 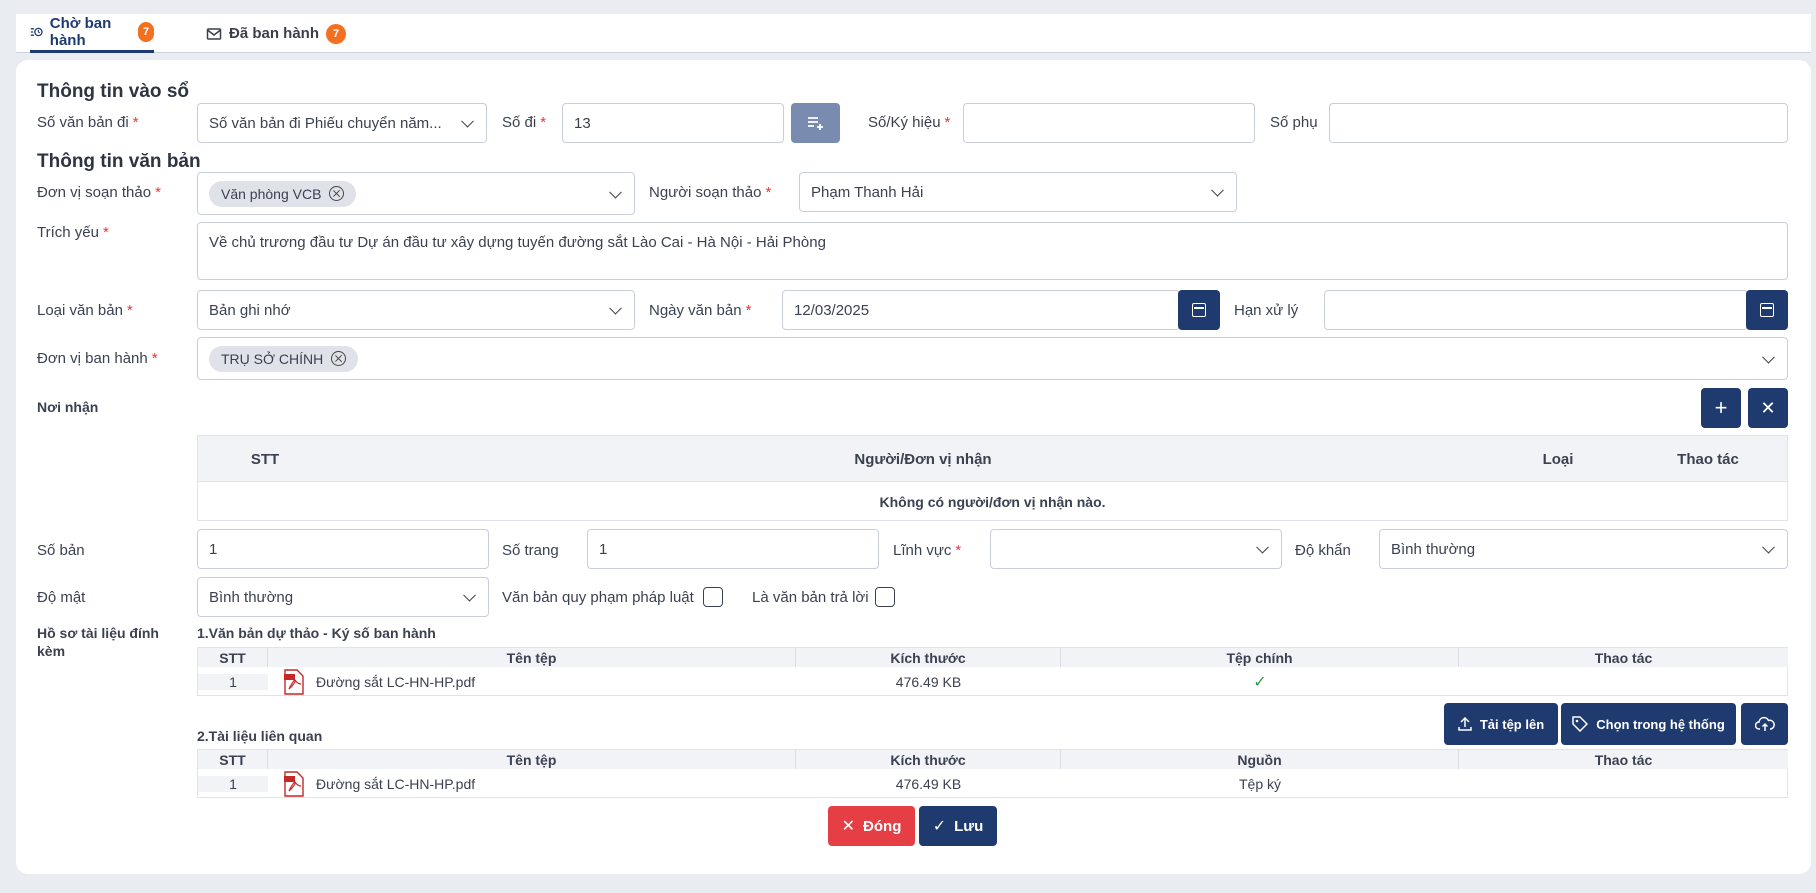 What do you see at coordinates (343, 549) in the screenshot?
I see `input-so-ban: 1` at bounding box center [343, 549].